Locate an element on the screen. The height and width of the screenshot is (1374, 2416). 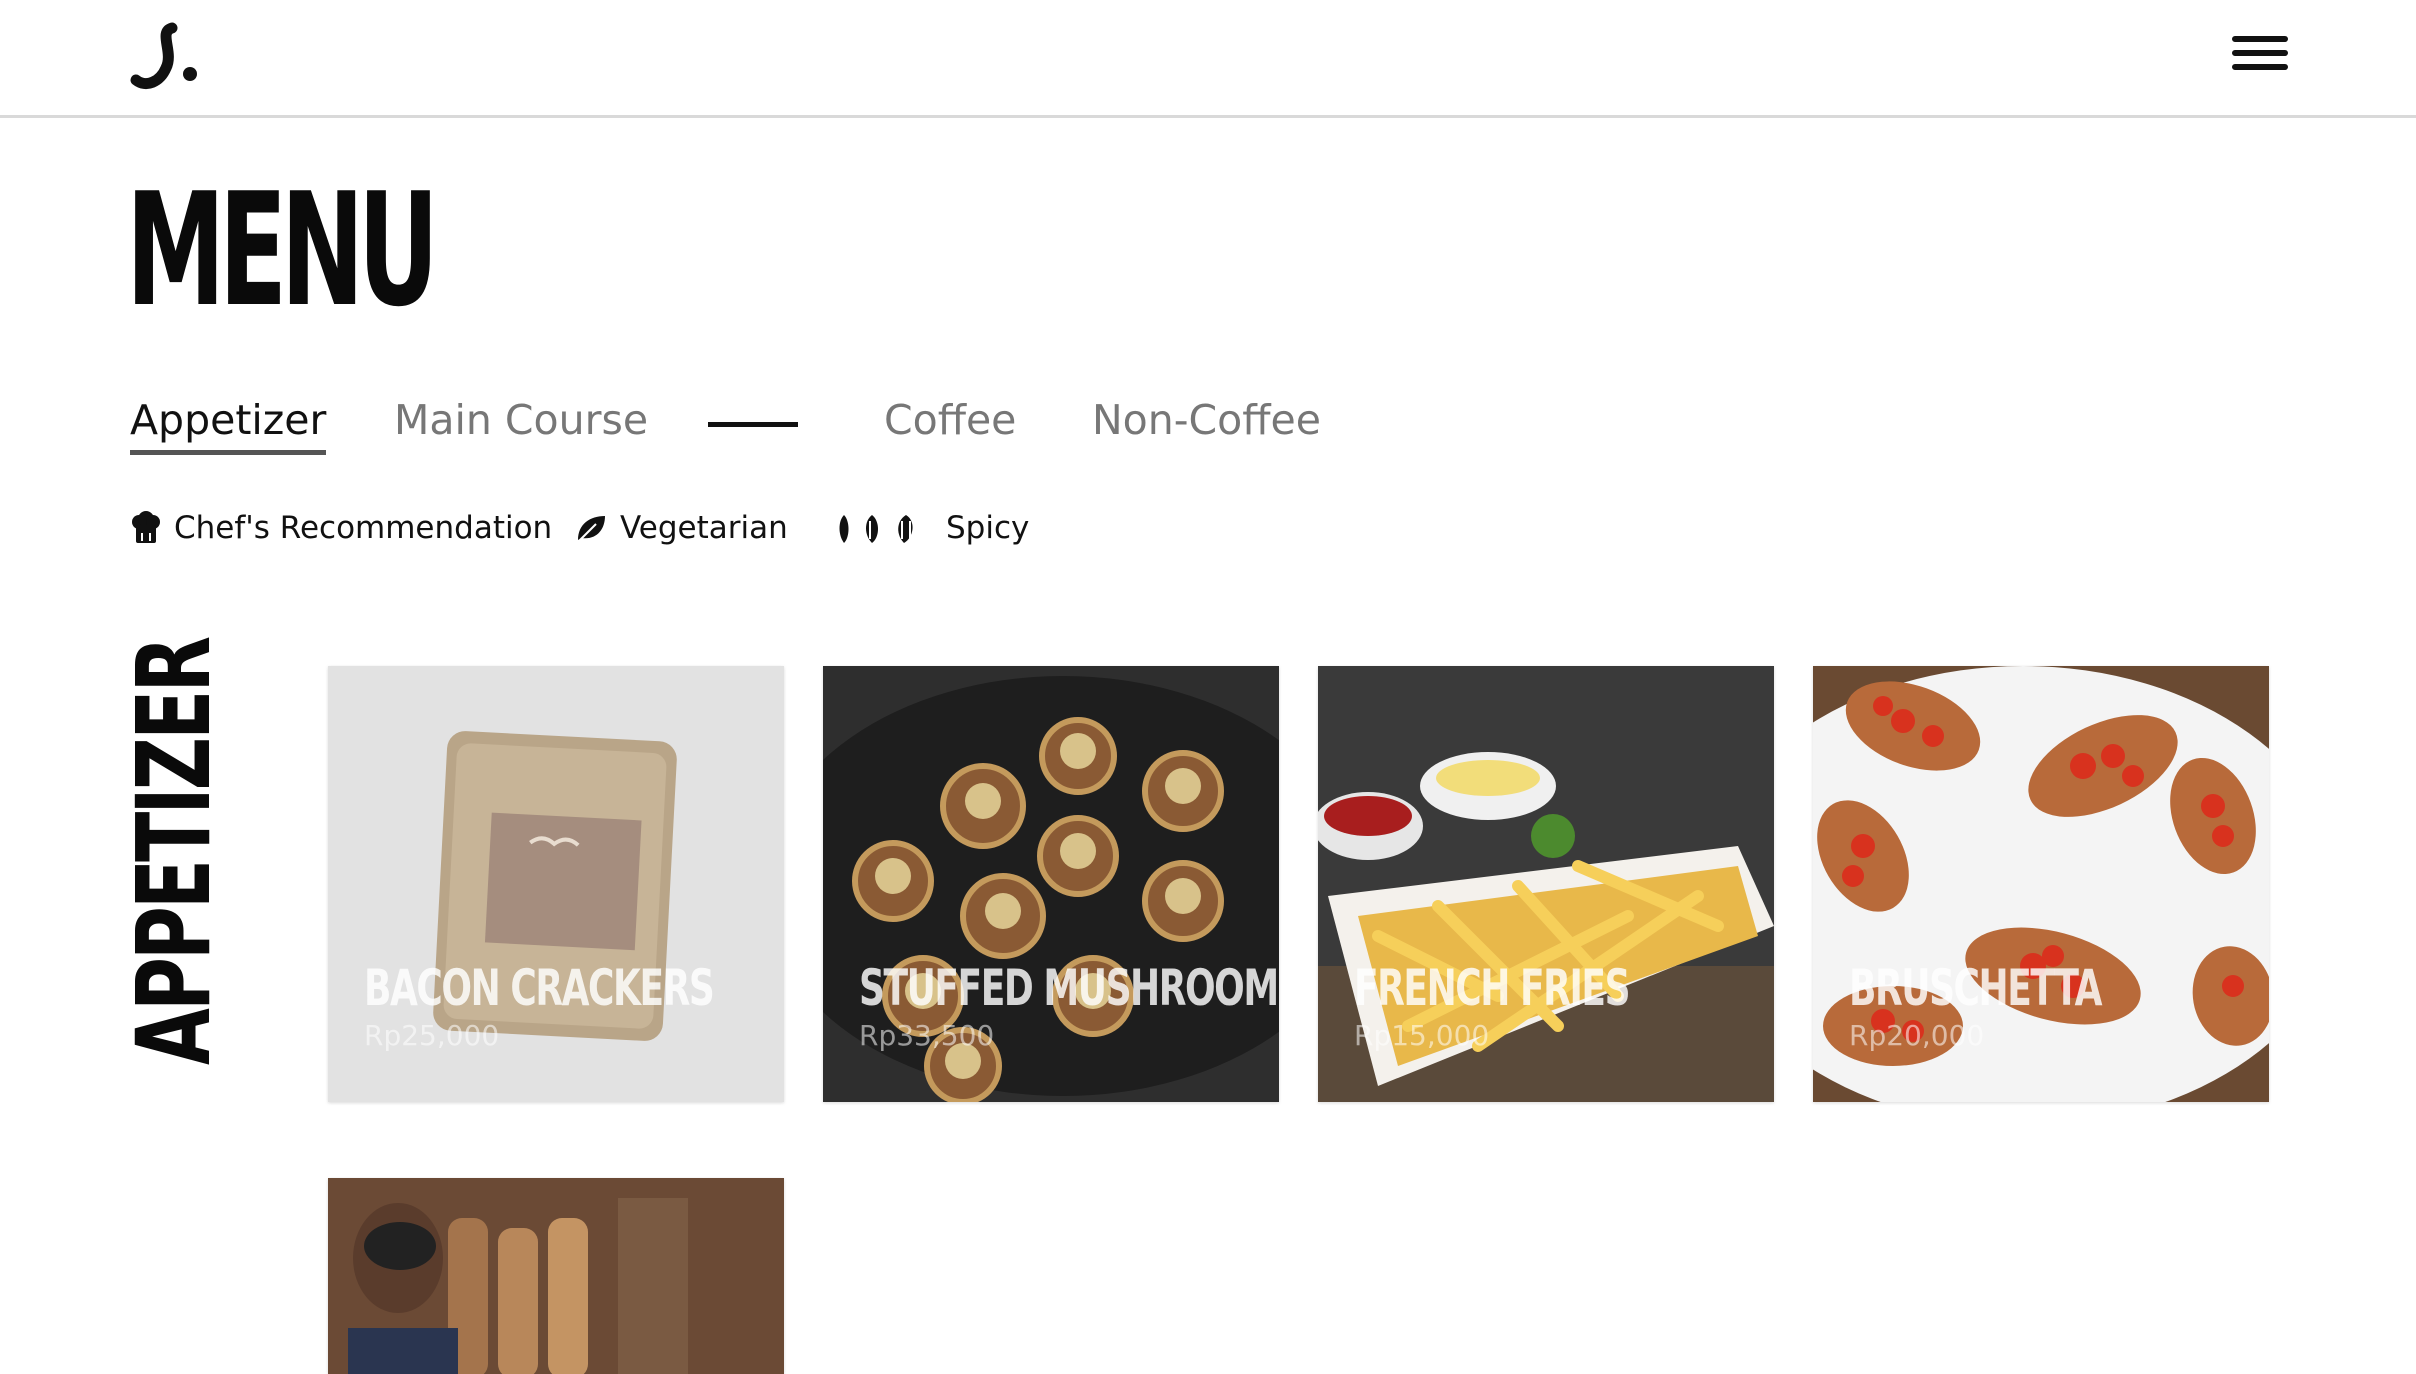
top-navbar is located at coordinates (1208, 59).